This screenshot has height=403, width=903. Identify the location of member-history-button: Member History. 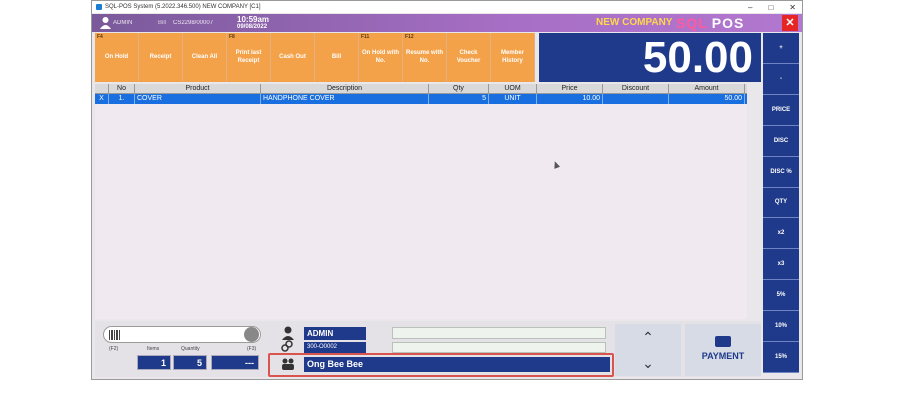
(513, 57).